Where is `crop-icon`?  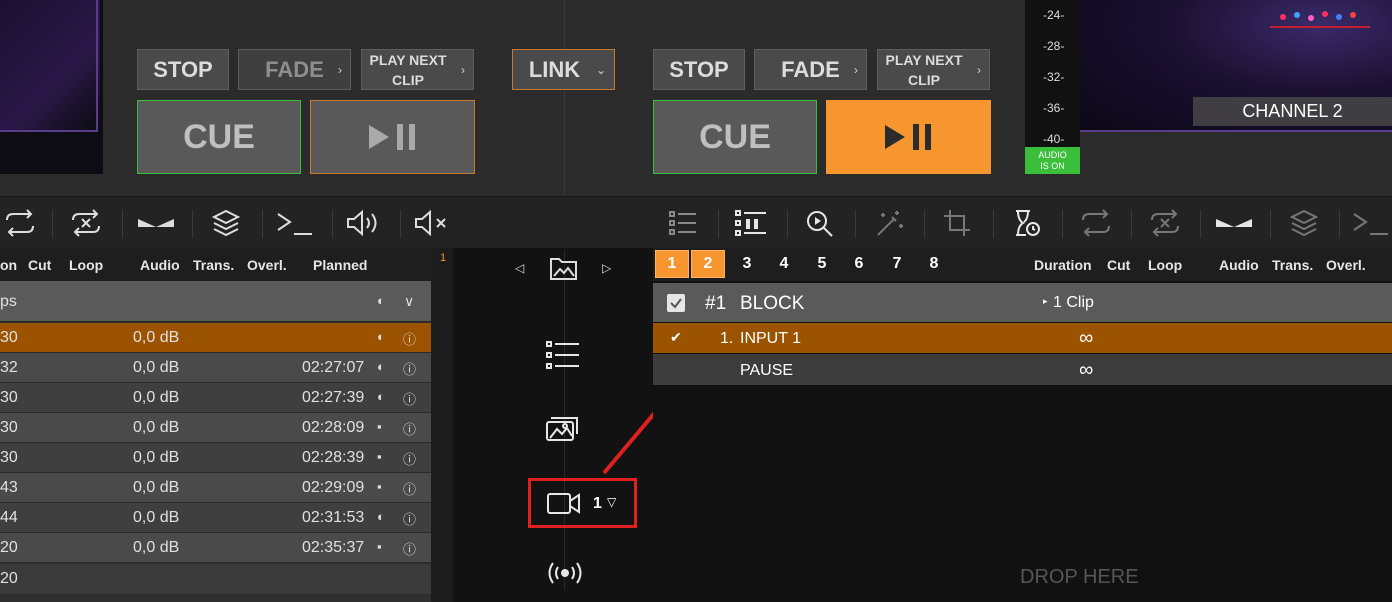
crop-icon is located at coordinates (958, 223).